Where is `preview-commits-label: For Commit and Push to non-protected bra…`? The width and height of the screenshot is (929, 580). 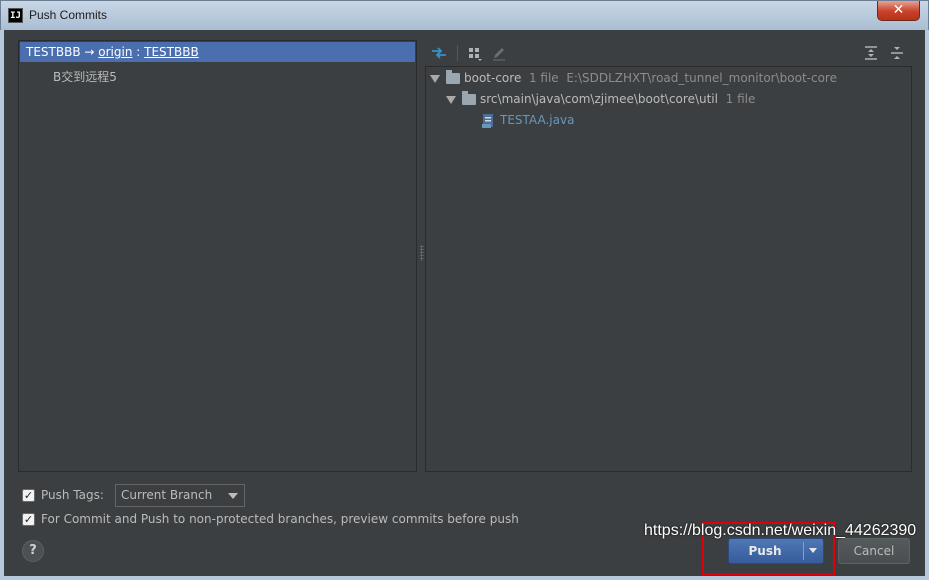
preview-commits-label: For Commit and Push to non-protected bra… is located at coordinates (280, 519).